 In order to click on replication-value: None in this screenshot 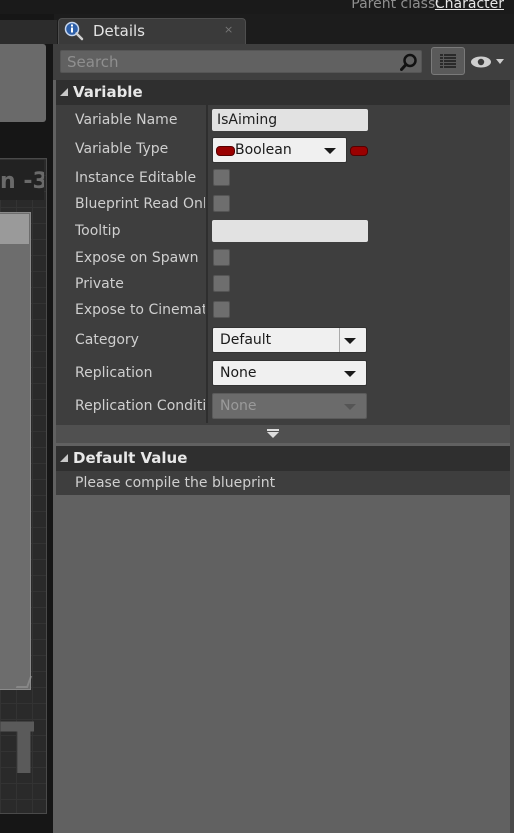, I will do `click(238, 373)`.